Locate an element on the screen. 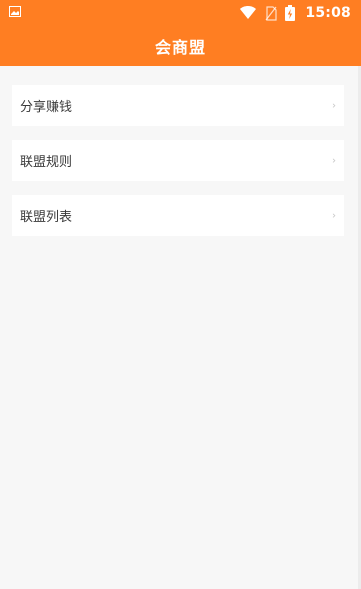 The image size is (361, 589). menu-item-label: 联盟列表 is located at coordinates (46, 217).